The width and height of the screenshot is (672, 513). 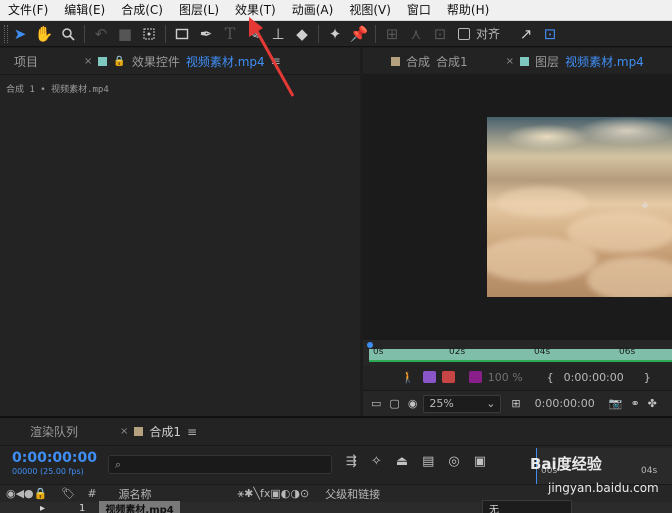 I want to click on left-panel-tabs: 项目 × 🔒 效果控件 视频素材.mp4 ≡, so click(x=180, y=61).